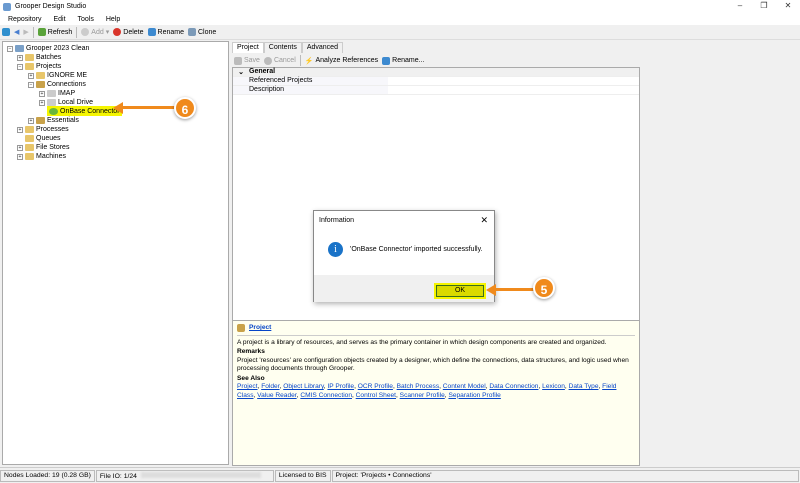 Image resolution: width=800 pixels, height=483 pixels. I want to click on save-label: Save, so click(252, 60).